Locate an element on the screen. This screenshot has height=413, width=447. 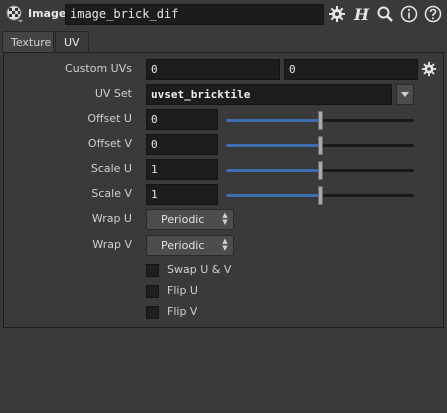
wrap-v-value: Periodic is located at coordinates (183, 245).